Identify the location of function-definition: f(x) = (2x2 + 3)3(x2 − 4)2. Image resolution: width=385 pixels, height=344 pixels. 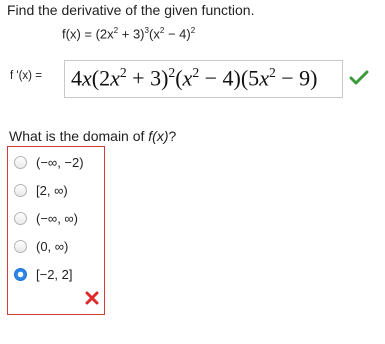
(129, 34).